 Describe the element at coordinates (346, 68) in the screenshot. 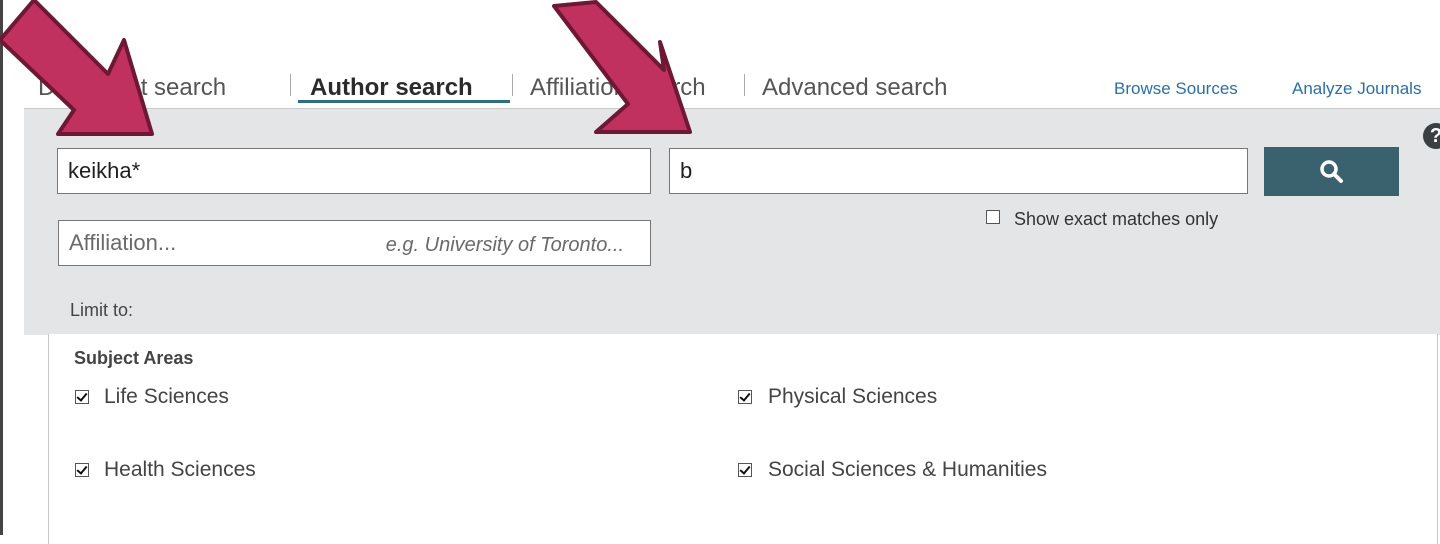

I see `arrow-annotation-left` at that location.